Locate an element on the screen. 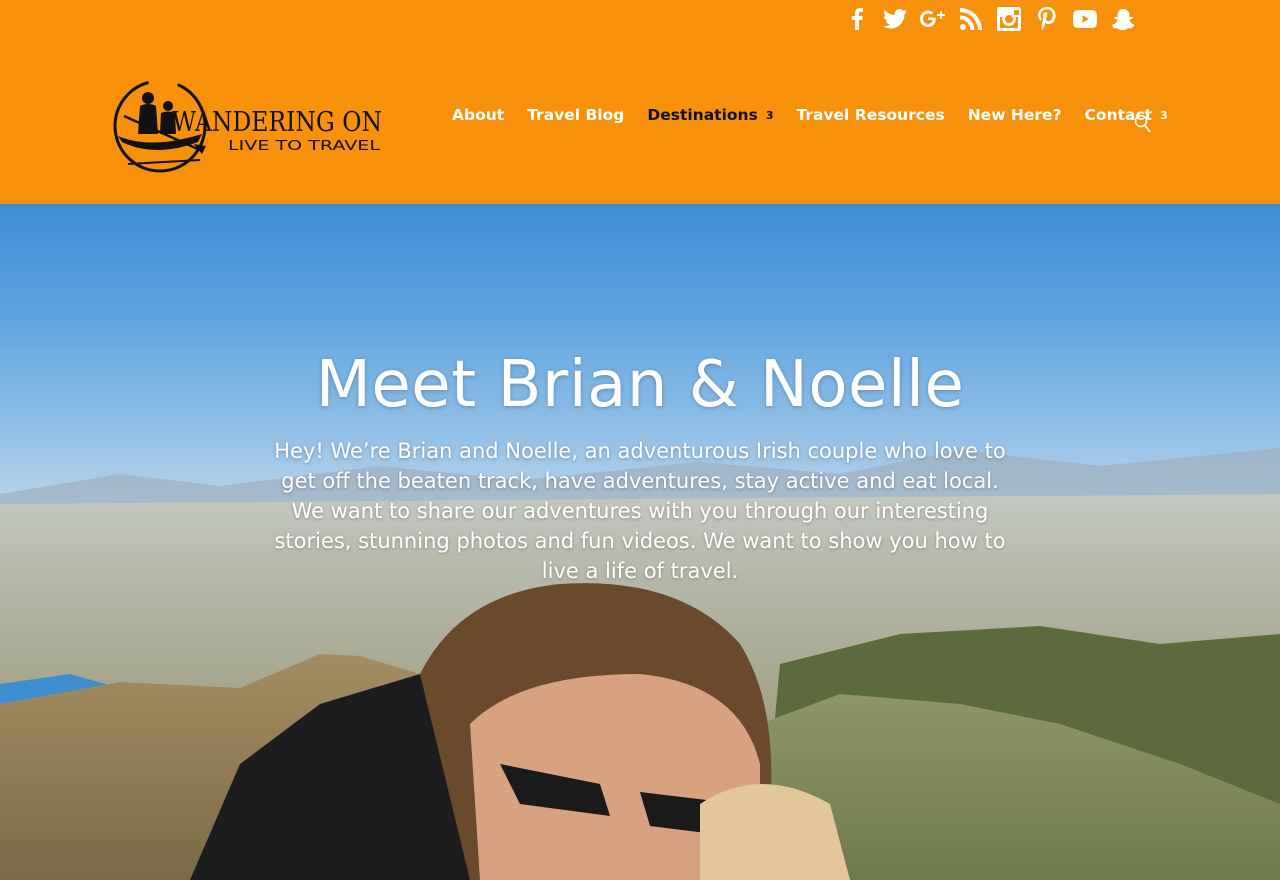  social-links-bar is located at coordinates (990, 19).